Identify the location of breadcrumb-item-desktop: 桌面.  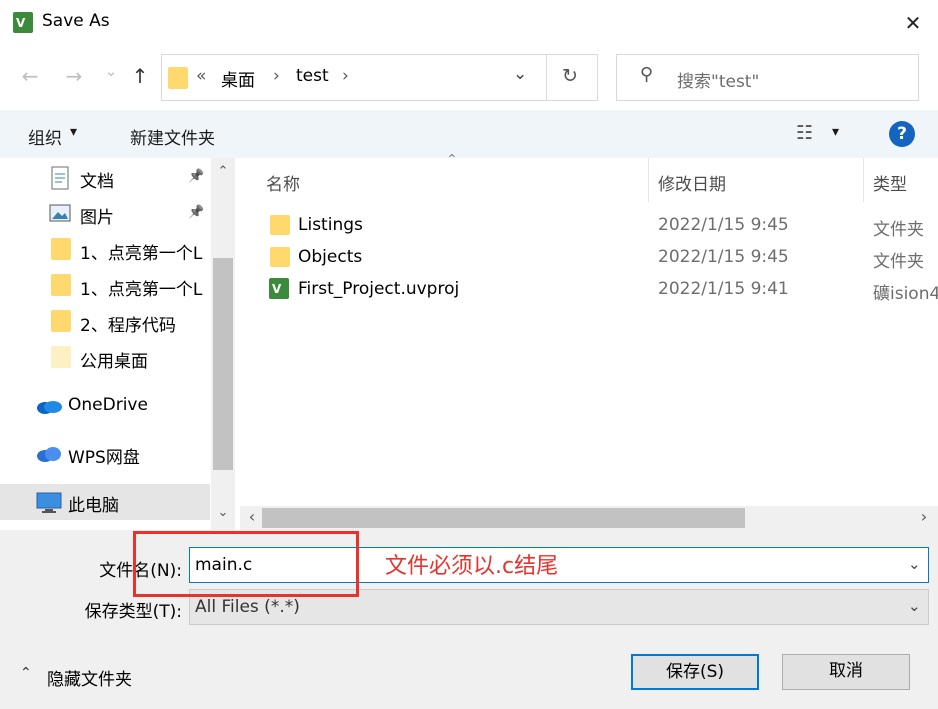
(238, 78).